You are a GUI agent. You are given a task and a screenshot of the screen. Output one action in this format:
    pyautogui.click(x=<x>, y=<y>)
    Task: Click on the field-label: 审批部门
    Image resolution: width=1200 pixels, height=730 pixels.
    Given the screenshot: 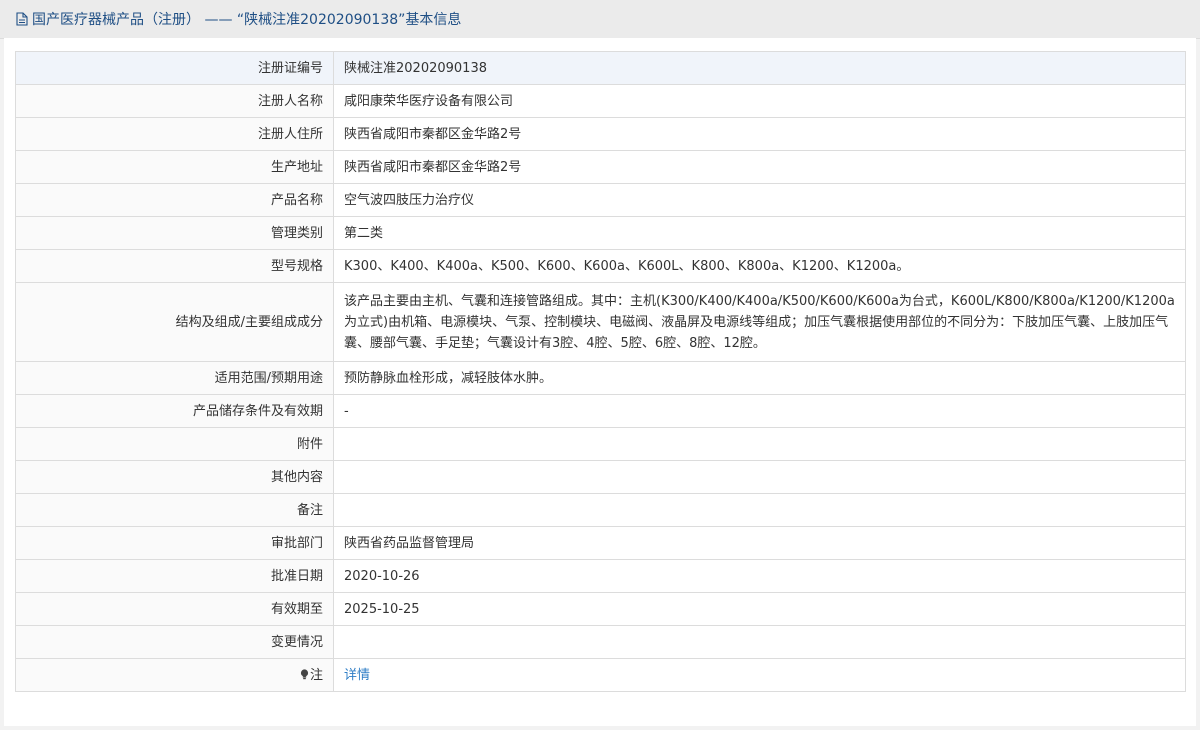 What is the action you would take?
    pyautogui.click(x=174, y=543)
    